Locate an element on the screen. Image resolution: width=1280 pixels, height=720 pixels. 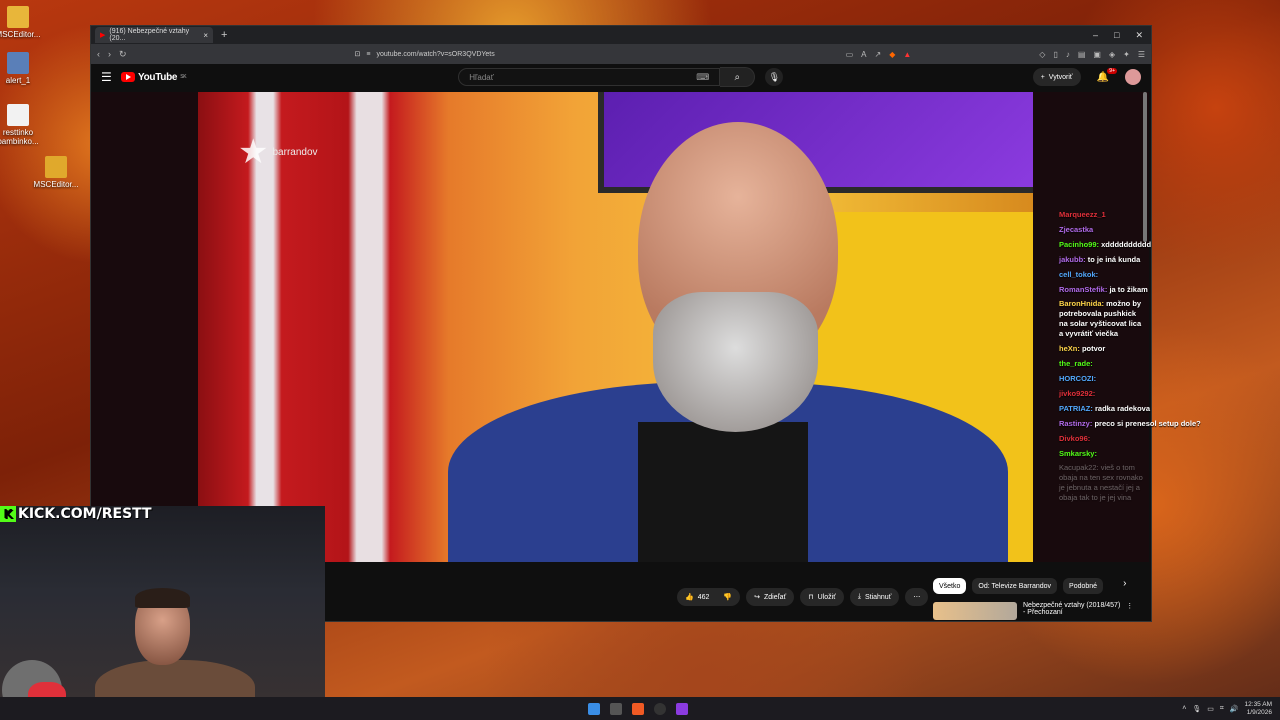
shield-icon: ◆ is located at coordinates (892, 54).